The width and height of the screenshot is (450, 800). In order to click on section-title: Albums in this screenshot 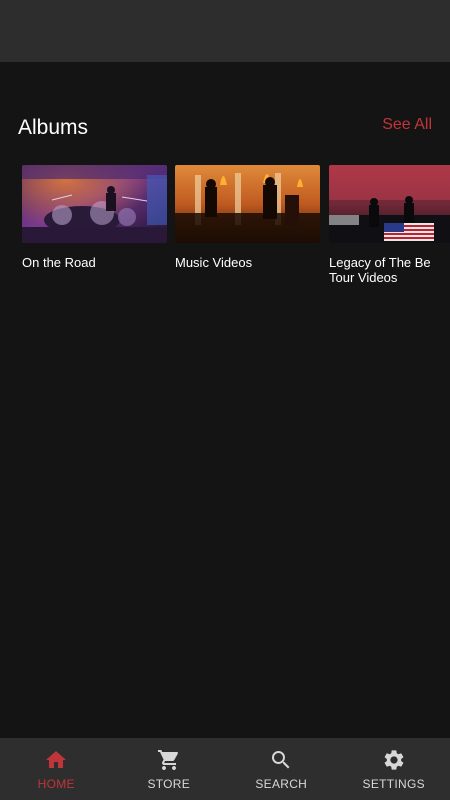, I will do `click(53, 127)`.